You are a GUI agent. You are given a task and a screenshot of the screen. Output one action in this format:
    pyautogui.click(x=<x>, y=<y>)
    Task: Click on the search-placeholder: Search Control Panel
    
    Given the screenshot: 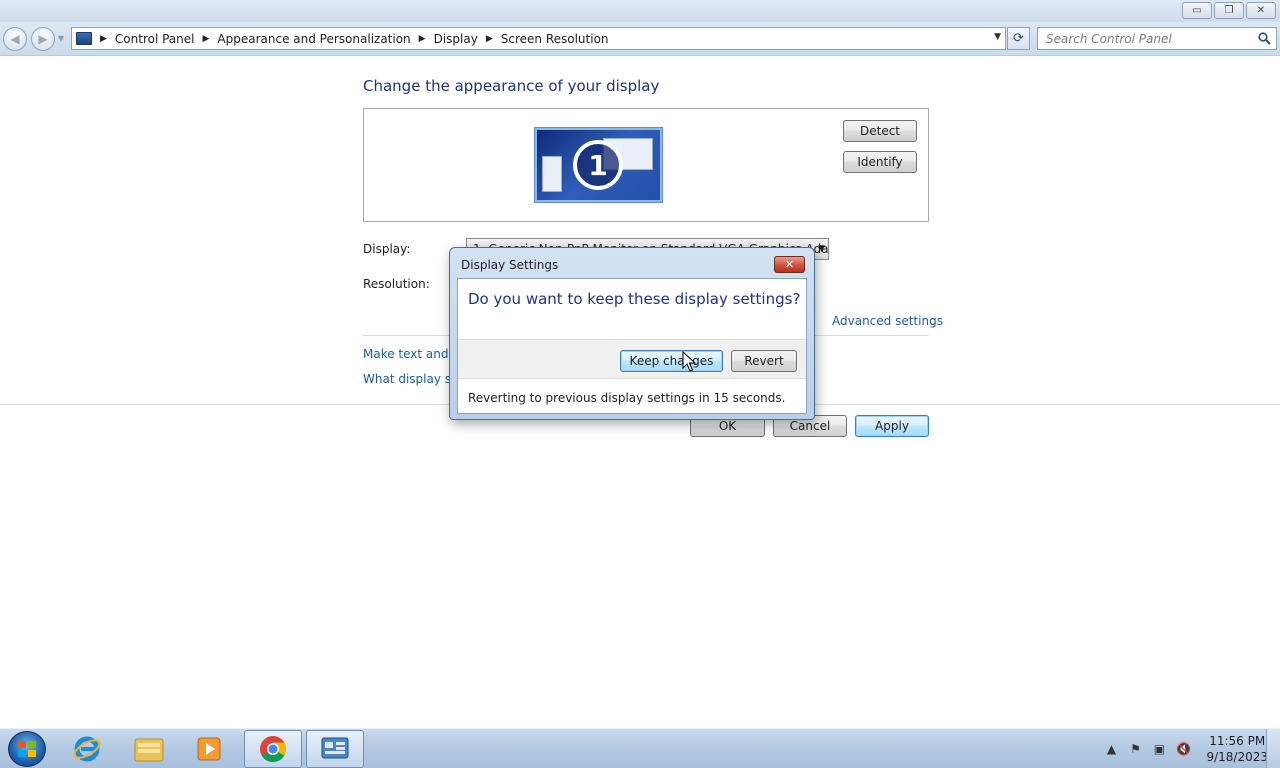 What is the action you would take?
    pyautogui.click(x=1109, y=38)
    